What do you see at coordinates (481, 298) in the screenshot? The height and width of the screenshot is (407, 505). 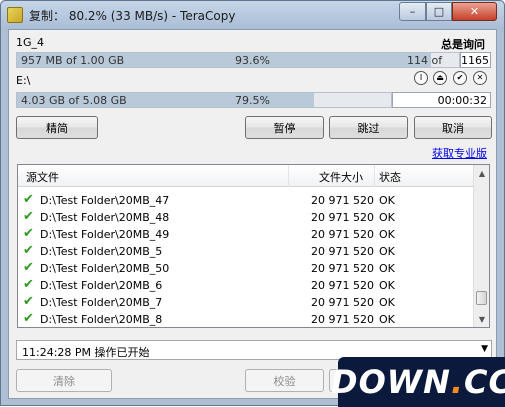 I see `scroll-thumb` at bounding box center [481, 298].